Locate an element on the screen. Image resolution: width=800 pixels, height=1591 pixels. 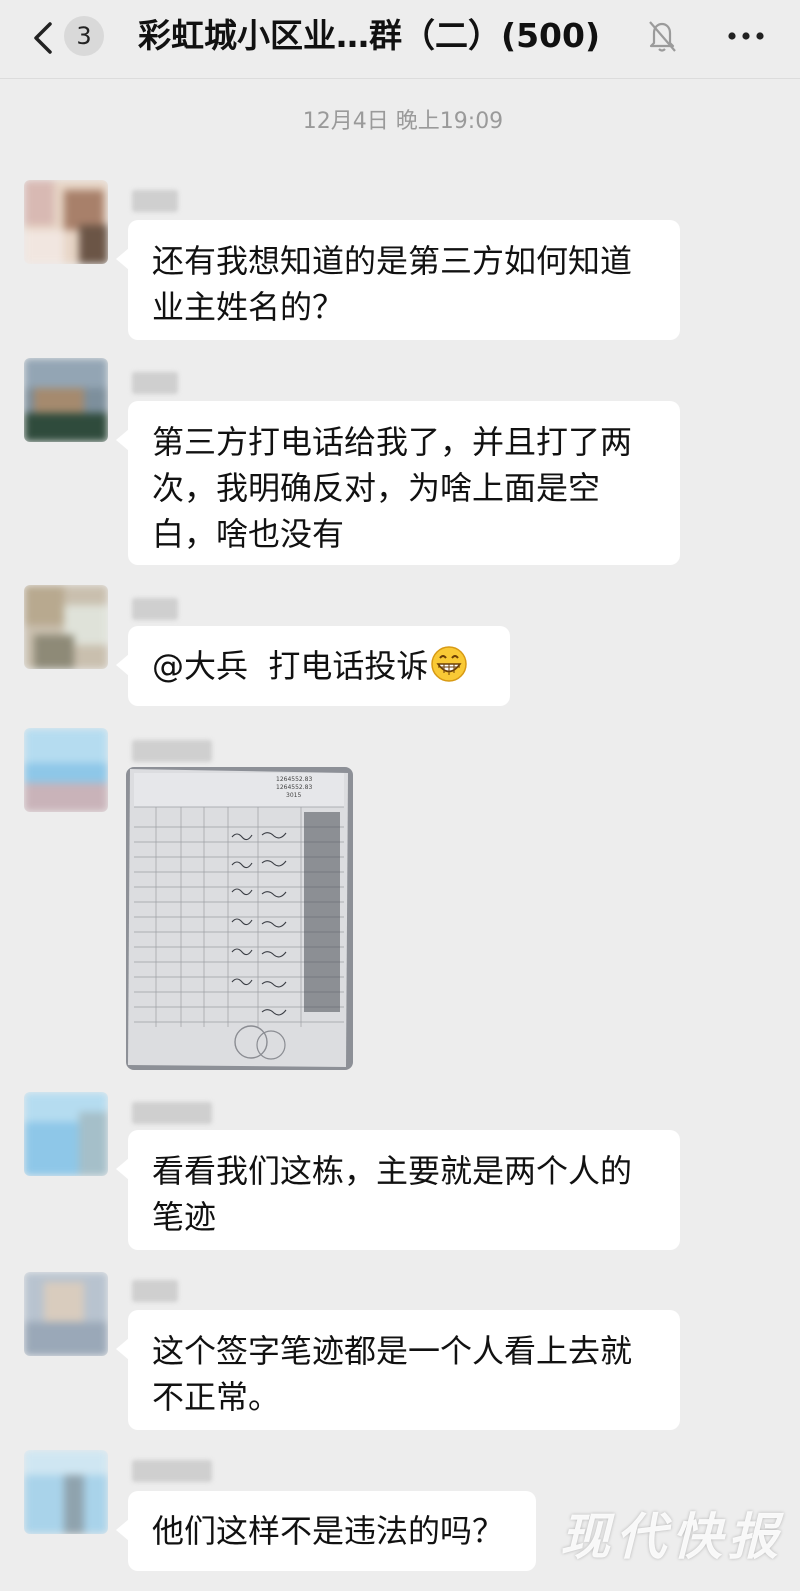
message-bubble: 他们这样不是违法的吗？ is located at coordinates (326, 1531).